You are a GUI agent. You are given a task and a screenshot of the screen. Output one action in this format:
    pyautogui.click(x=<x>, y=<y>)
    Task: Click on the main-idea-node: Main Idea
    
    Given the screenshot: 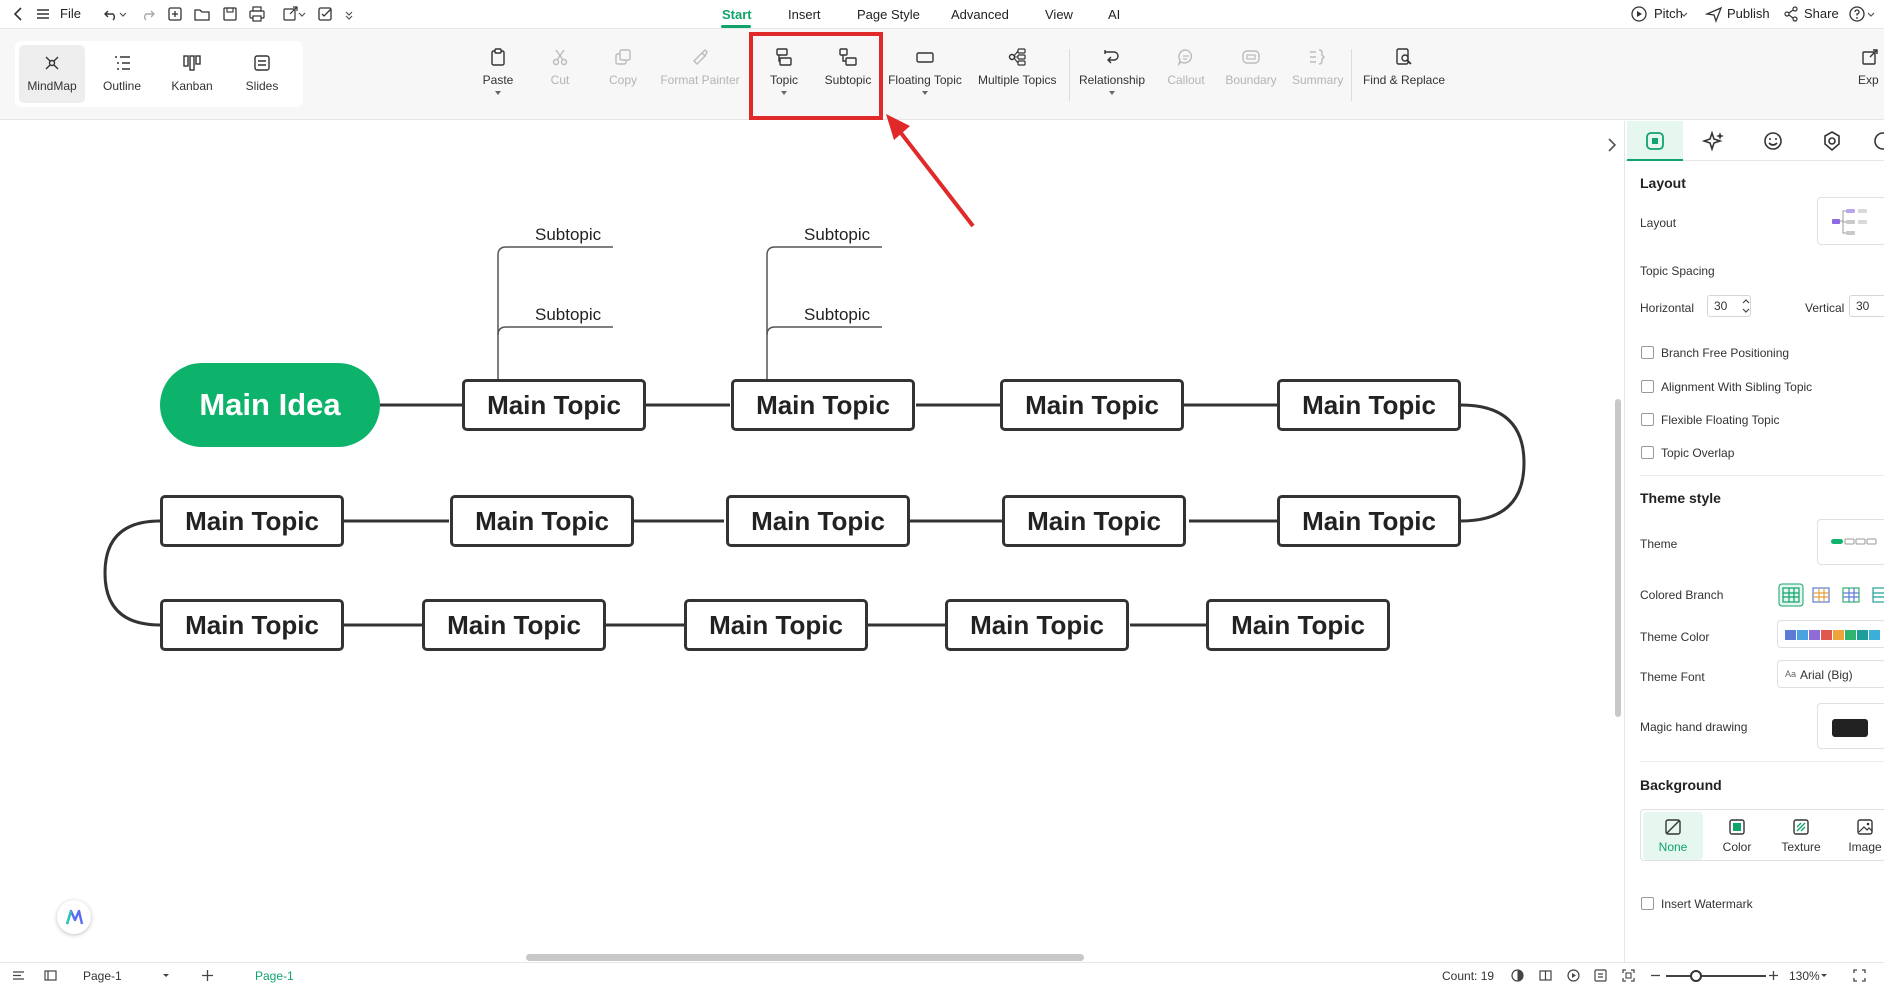 What is the action you would take?
    pyautogui.click(x=270, y=405)
    